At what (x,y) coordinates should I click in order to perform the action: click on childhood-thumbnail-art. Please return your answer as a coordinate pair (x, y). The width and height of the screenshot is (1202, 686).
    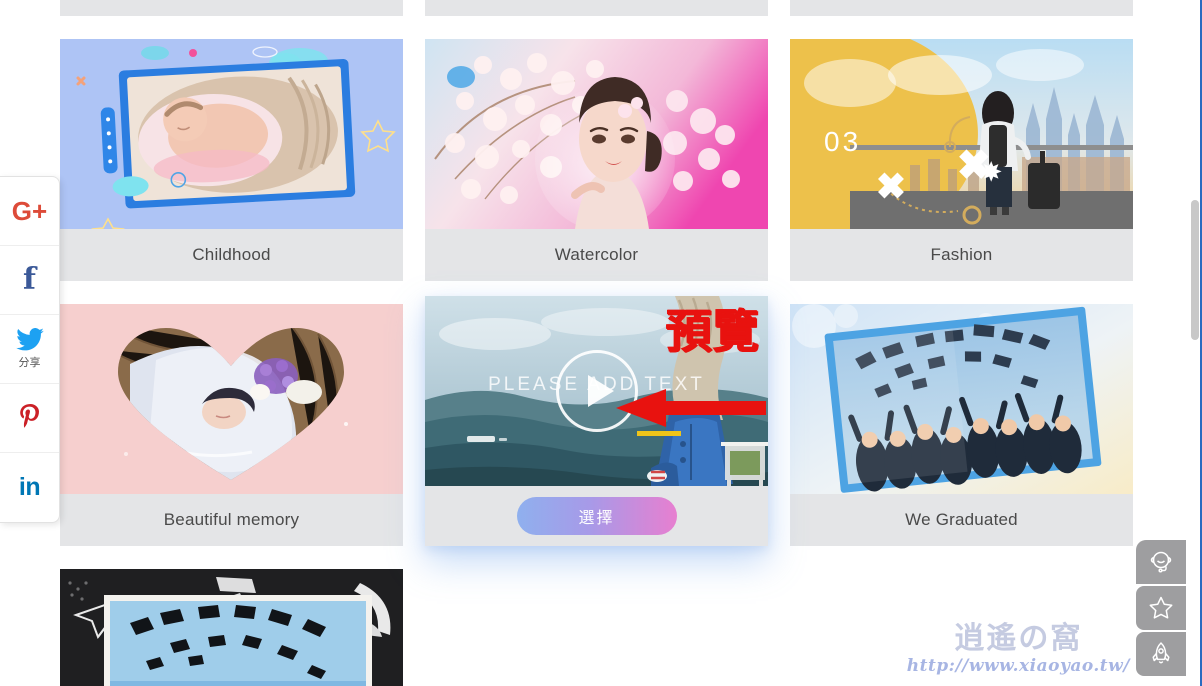
    Looking at the image, I should click on (231, 134).